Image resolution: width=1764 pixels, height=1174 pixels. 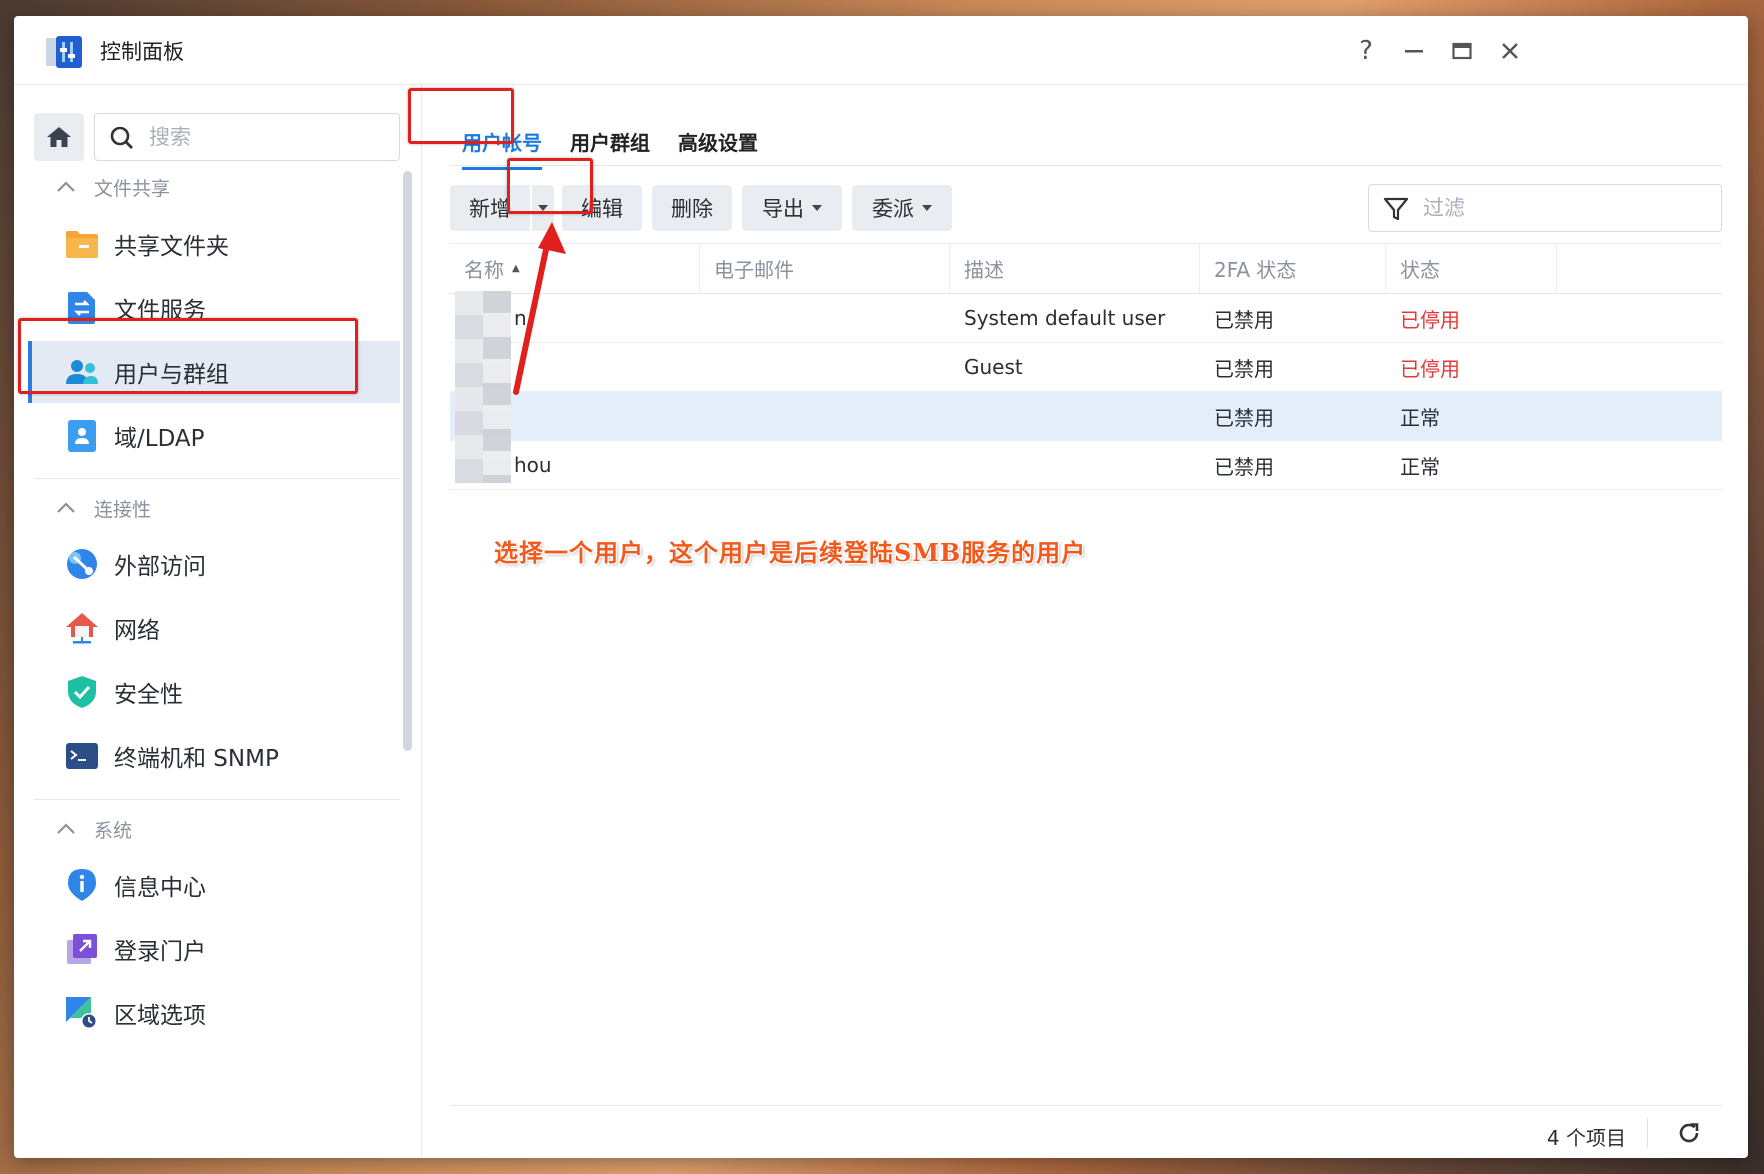 I want to click on home-button, so click(x=59, y=137).